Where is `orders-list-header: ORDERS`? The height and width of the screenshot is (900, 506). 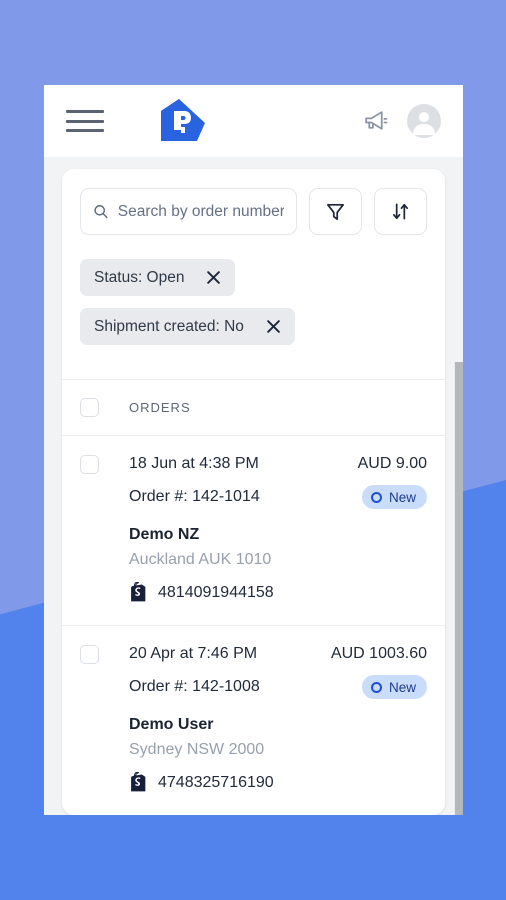
orders-list-header: ORDERS is located at coordinates (253, 407).